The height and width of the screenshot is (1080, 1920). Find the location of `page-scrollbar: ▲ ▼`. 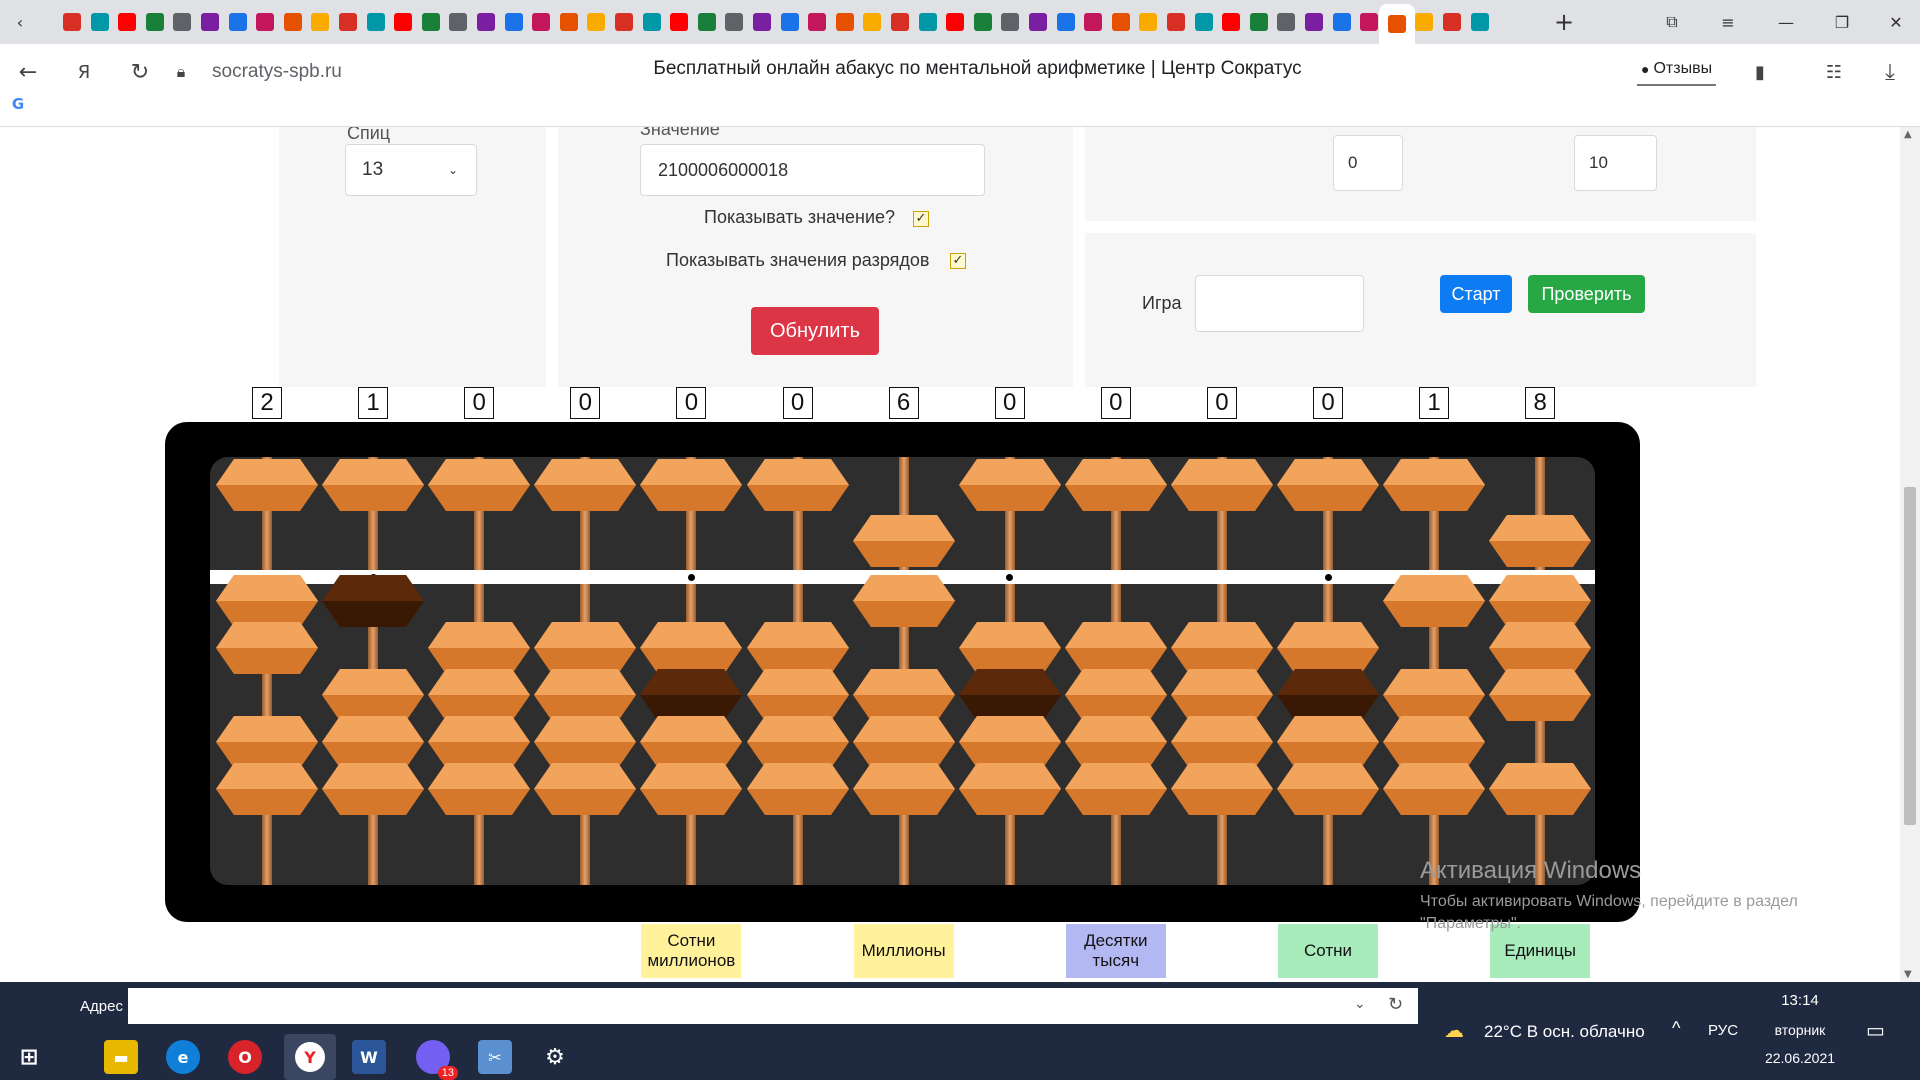

page-scrollbar: ▲ ▼ is located at coordinates (1910, 554).